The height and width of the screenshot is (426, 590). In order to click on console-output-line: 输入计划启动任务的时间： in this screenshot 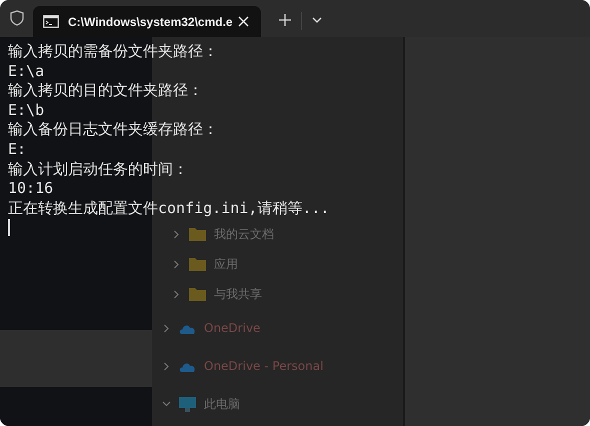, I will do `click(98, 170)`.